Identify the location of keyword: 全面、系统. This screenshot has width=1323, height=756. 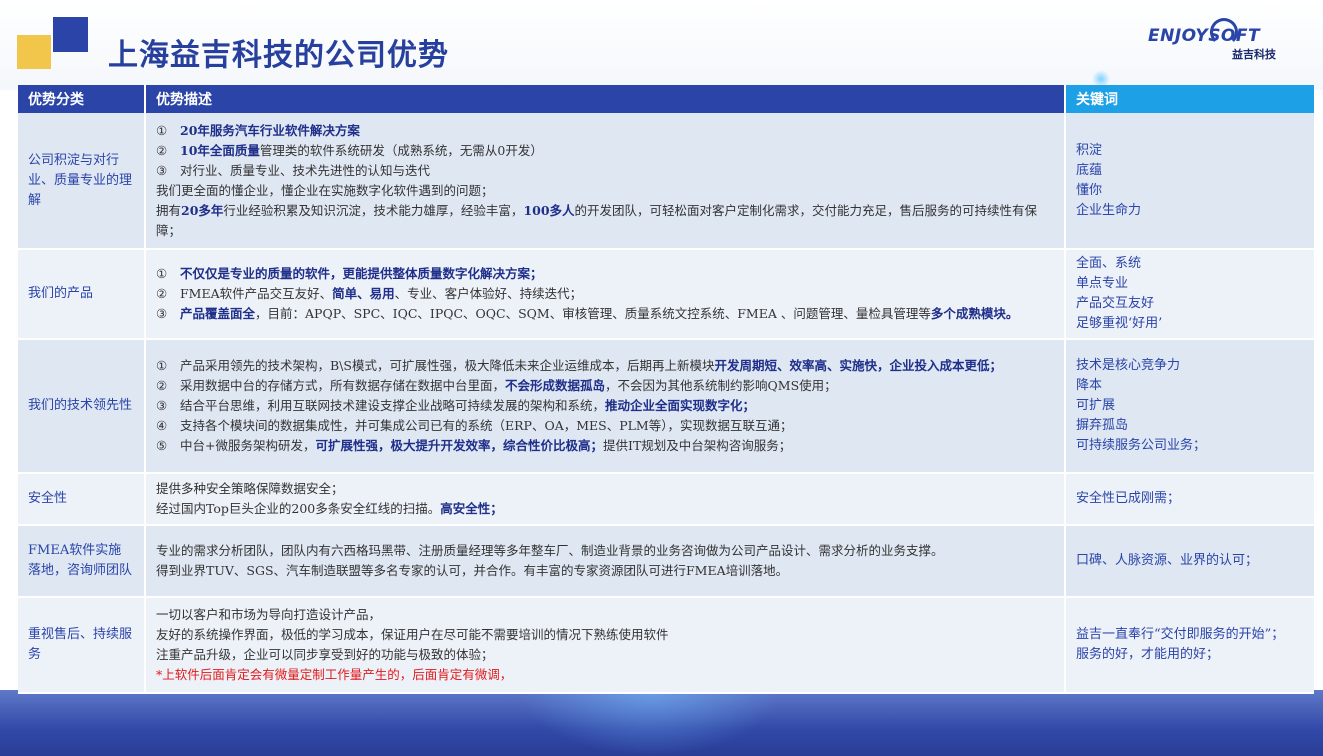
(1109, 263).